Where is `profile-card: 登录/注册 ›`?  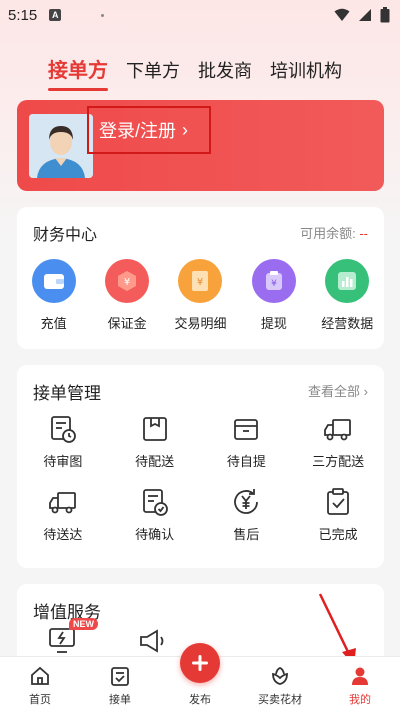 profile-card: 登录/注册 › is located at coordinates (200, 145).